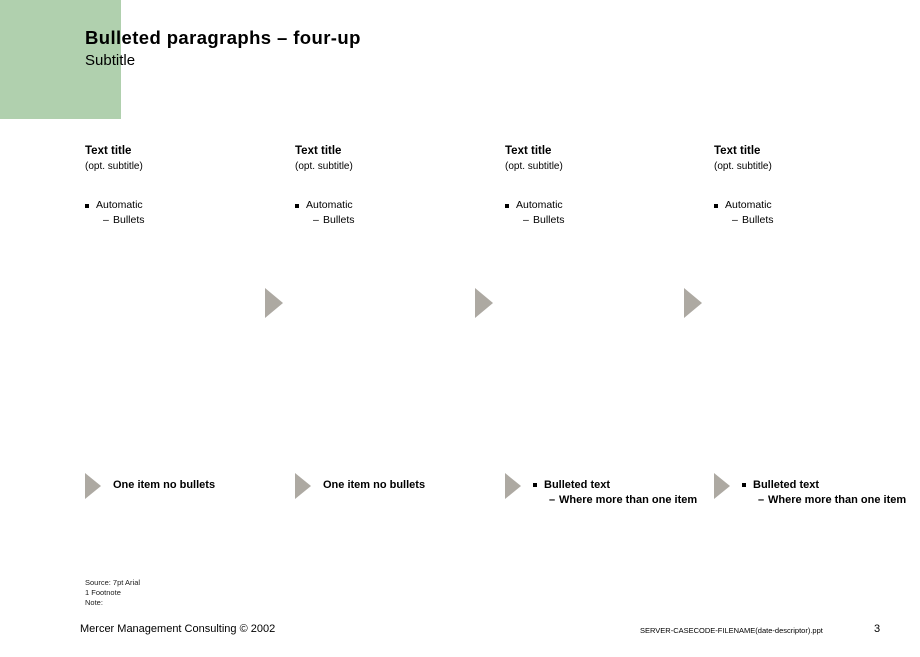  I want to click on source-block: Source: 7pt Arial 1 Footnote Note:, so click(112, 593).